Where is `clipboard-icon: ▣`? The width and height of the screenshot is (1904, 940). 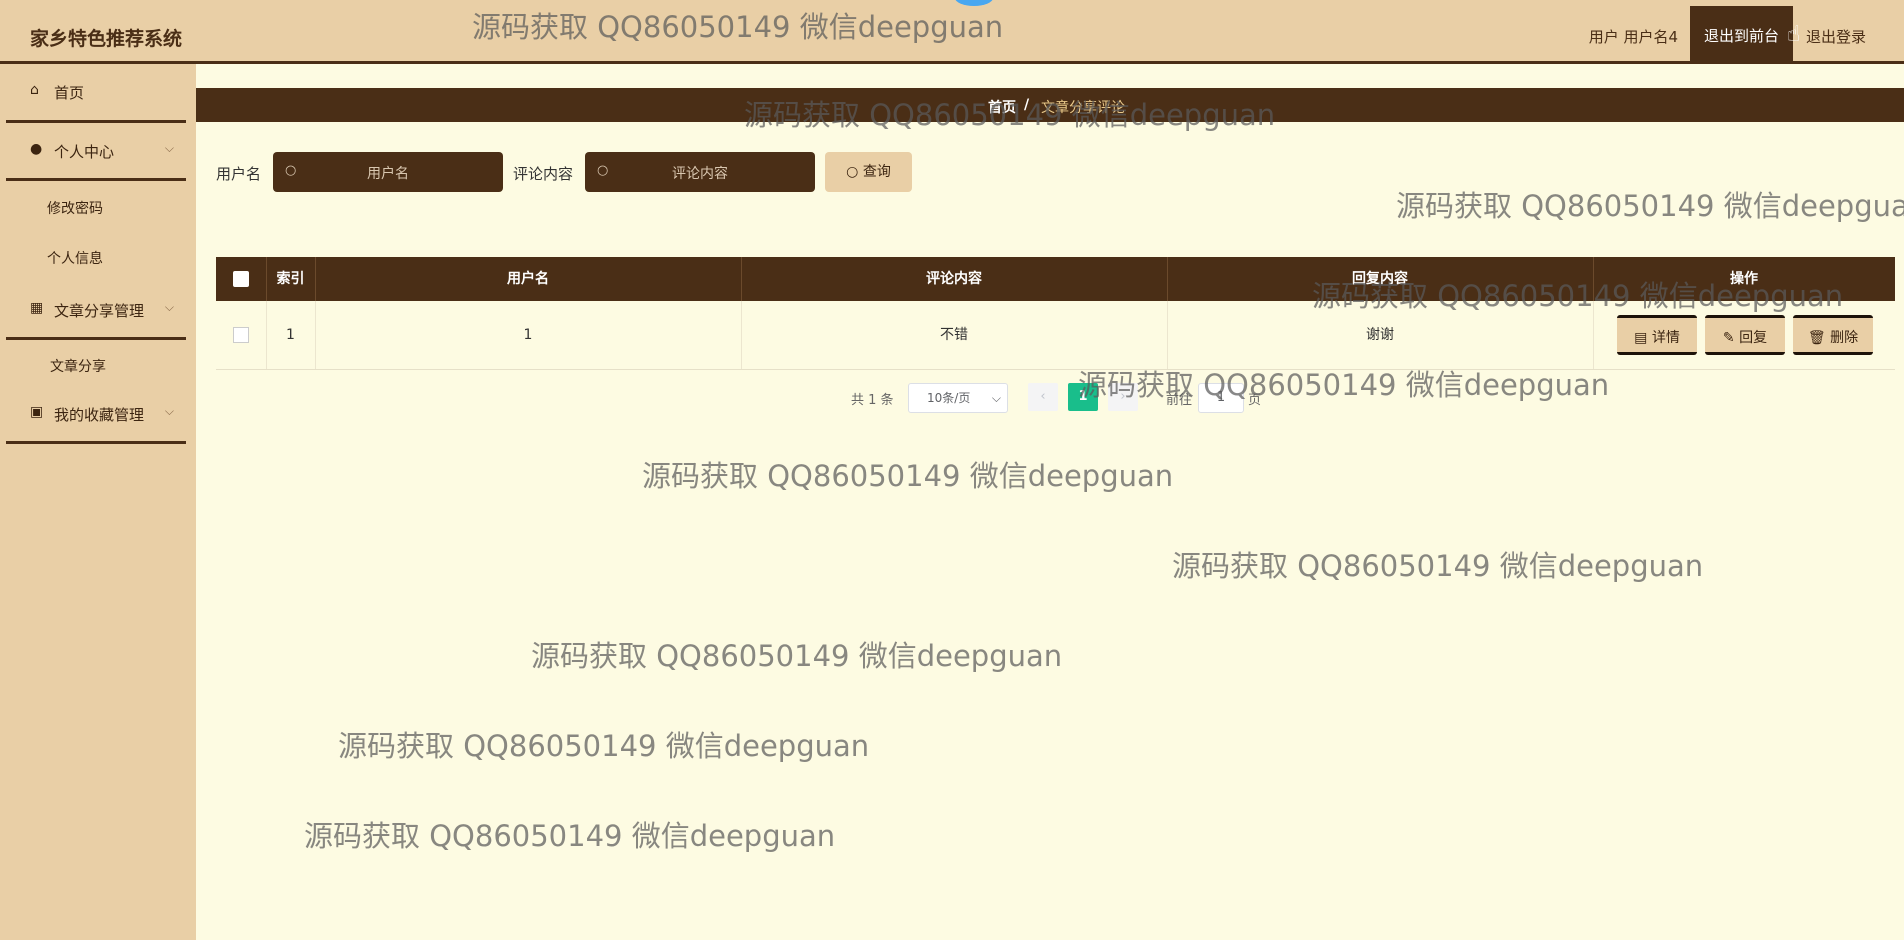
clipboard-icon: ▣ is located at coordinates (37, 412).